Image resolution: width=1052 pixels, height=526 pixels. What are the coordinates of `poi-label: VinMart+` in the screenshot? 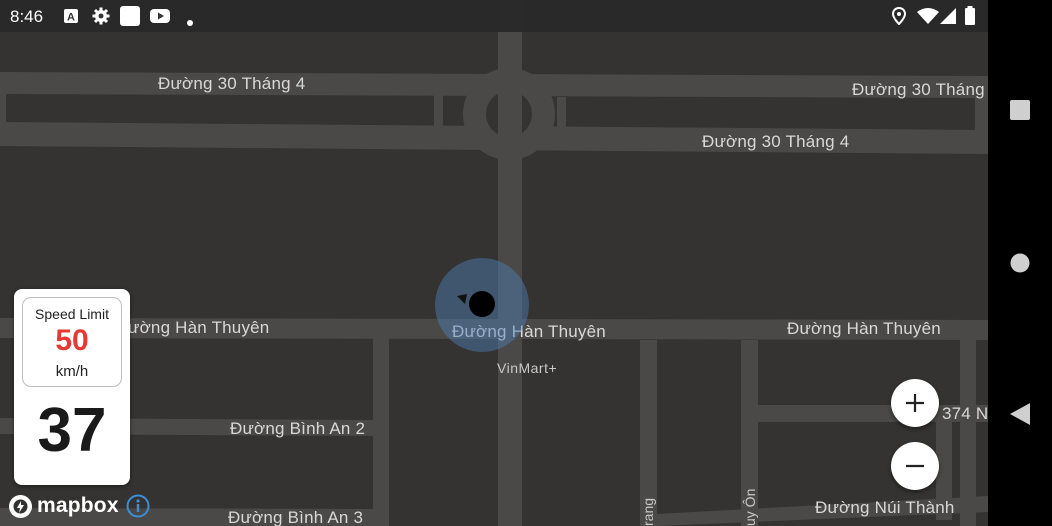 It's located at (527, 368).